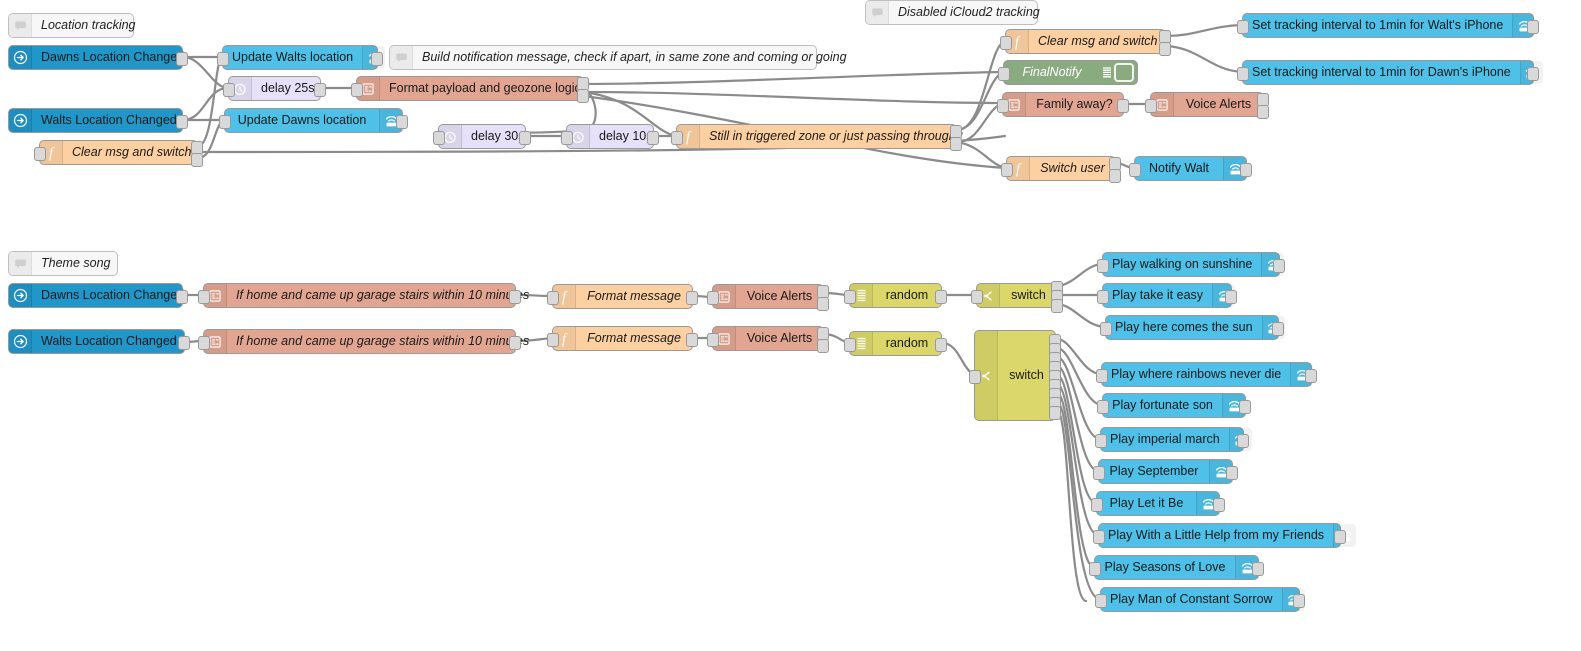 Image resolution: width=1581 pixels, height=651 pixels. What do you see at coordinates (63, 263) in the screenshot?
I see `comment-theme-song: Theme song` at bounding box center [63, 263].